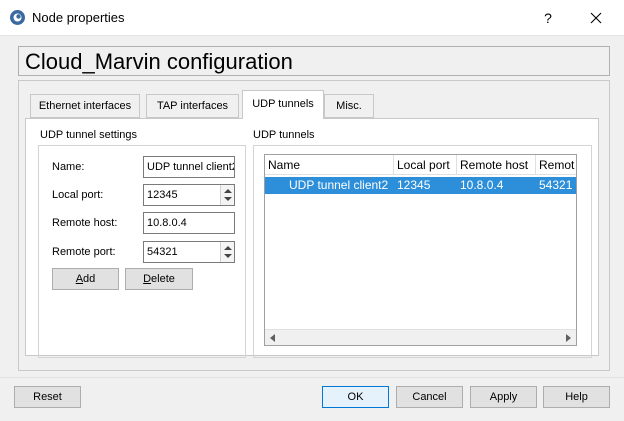  What do you see at coordinates (482, 185) in the screenshot?
I see `row-remote-host: 10.8.0.4` at bounding box center [482, 185].